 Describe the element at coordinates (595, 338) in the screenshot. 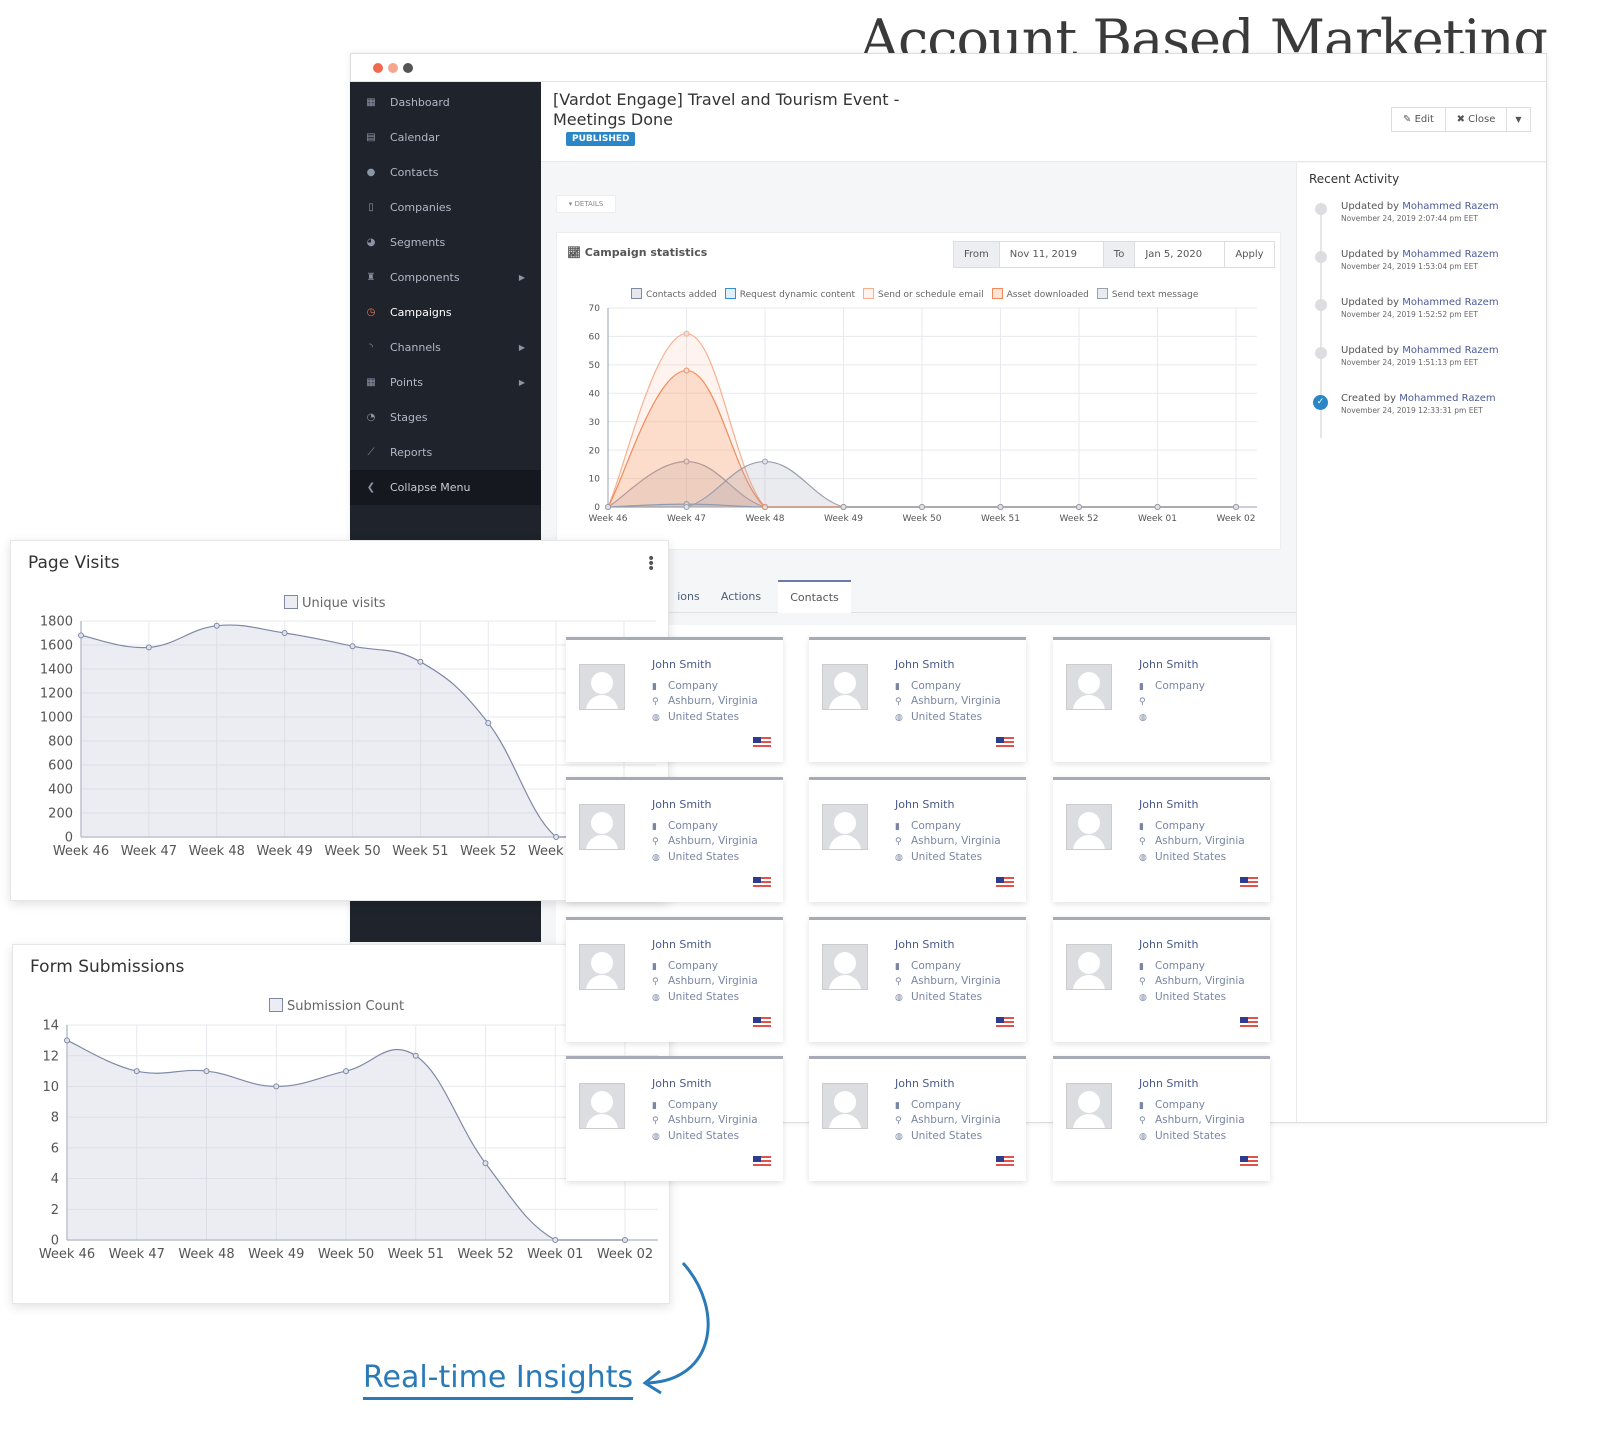

I see `y-tick-label: 60` at that location.